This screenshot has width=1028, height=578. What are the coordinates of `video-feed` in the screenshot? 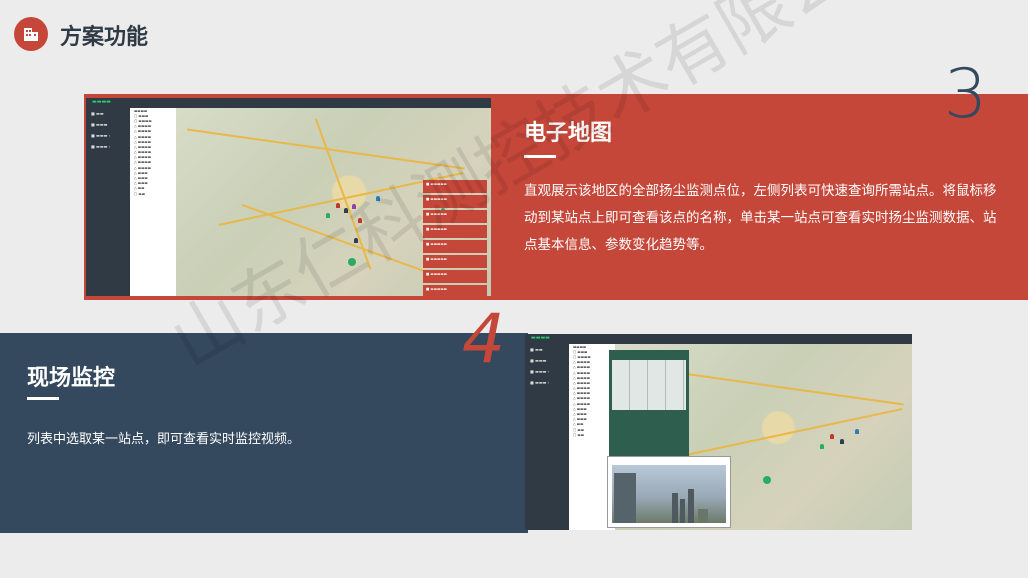 It's located at (669, 494).